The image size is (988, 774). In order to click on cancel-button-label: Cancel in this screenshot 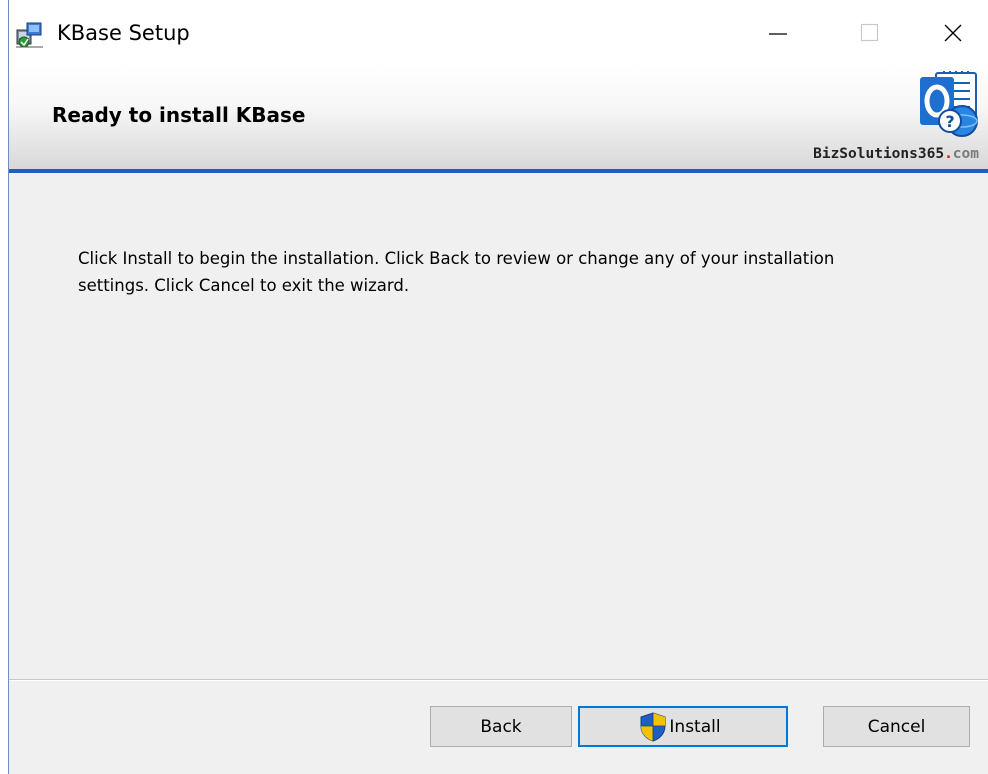, I will do `click(896, 726)`.